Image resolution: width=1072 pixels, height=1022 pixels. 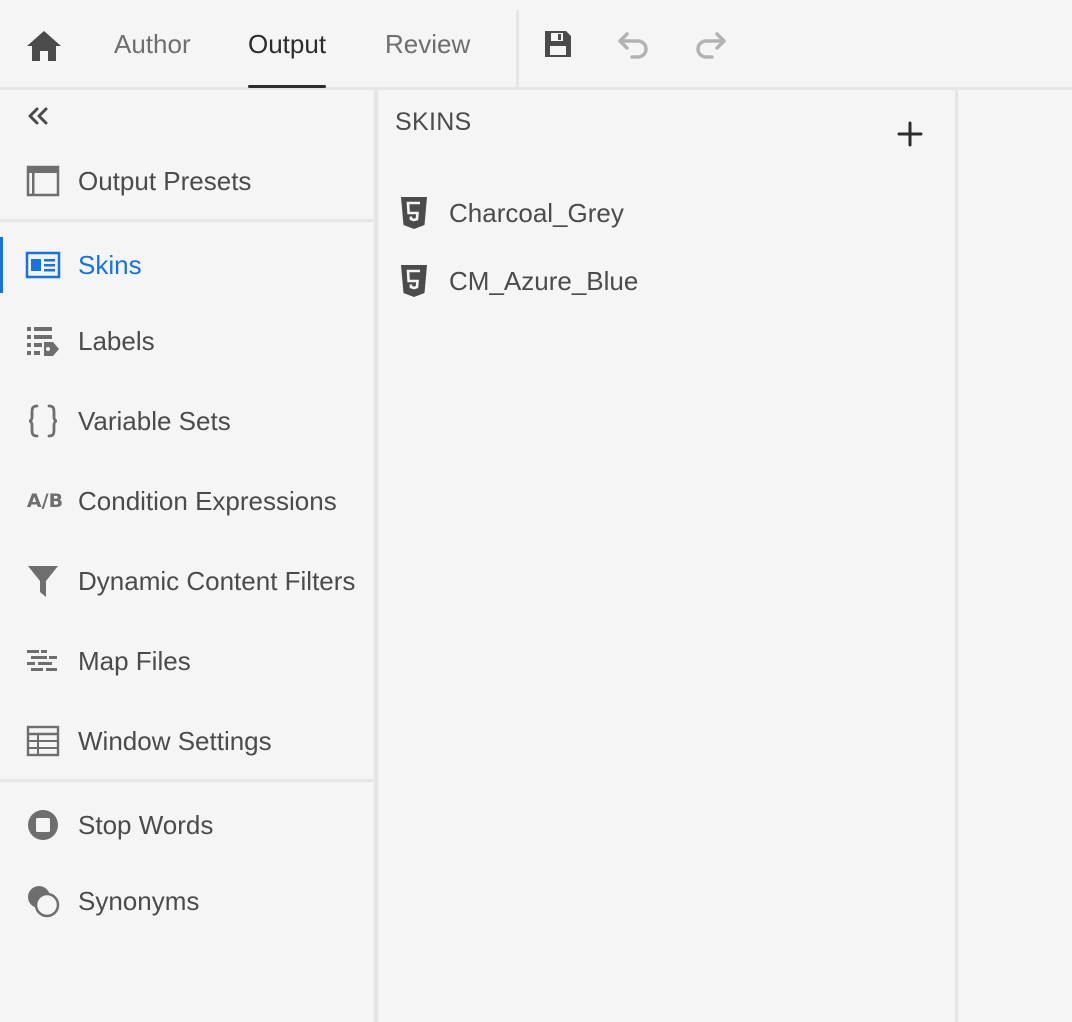 What do you see at coordinates (207, 500) in the screenshot?
I see `sidebar-item-label: Condition Expressions` at bounding box center [207, 500].